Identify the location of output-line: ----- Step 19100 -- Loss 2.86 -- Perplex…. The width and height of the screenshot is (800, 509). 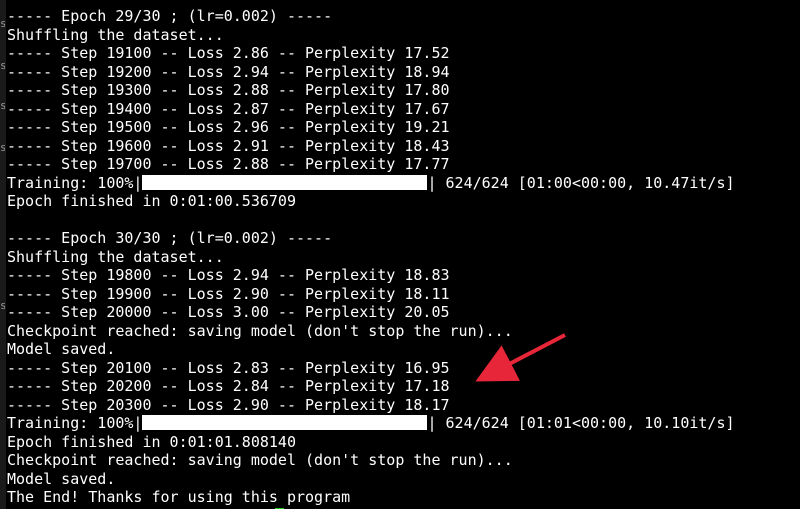
(228, 53).